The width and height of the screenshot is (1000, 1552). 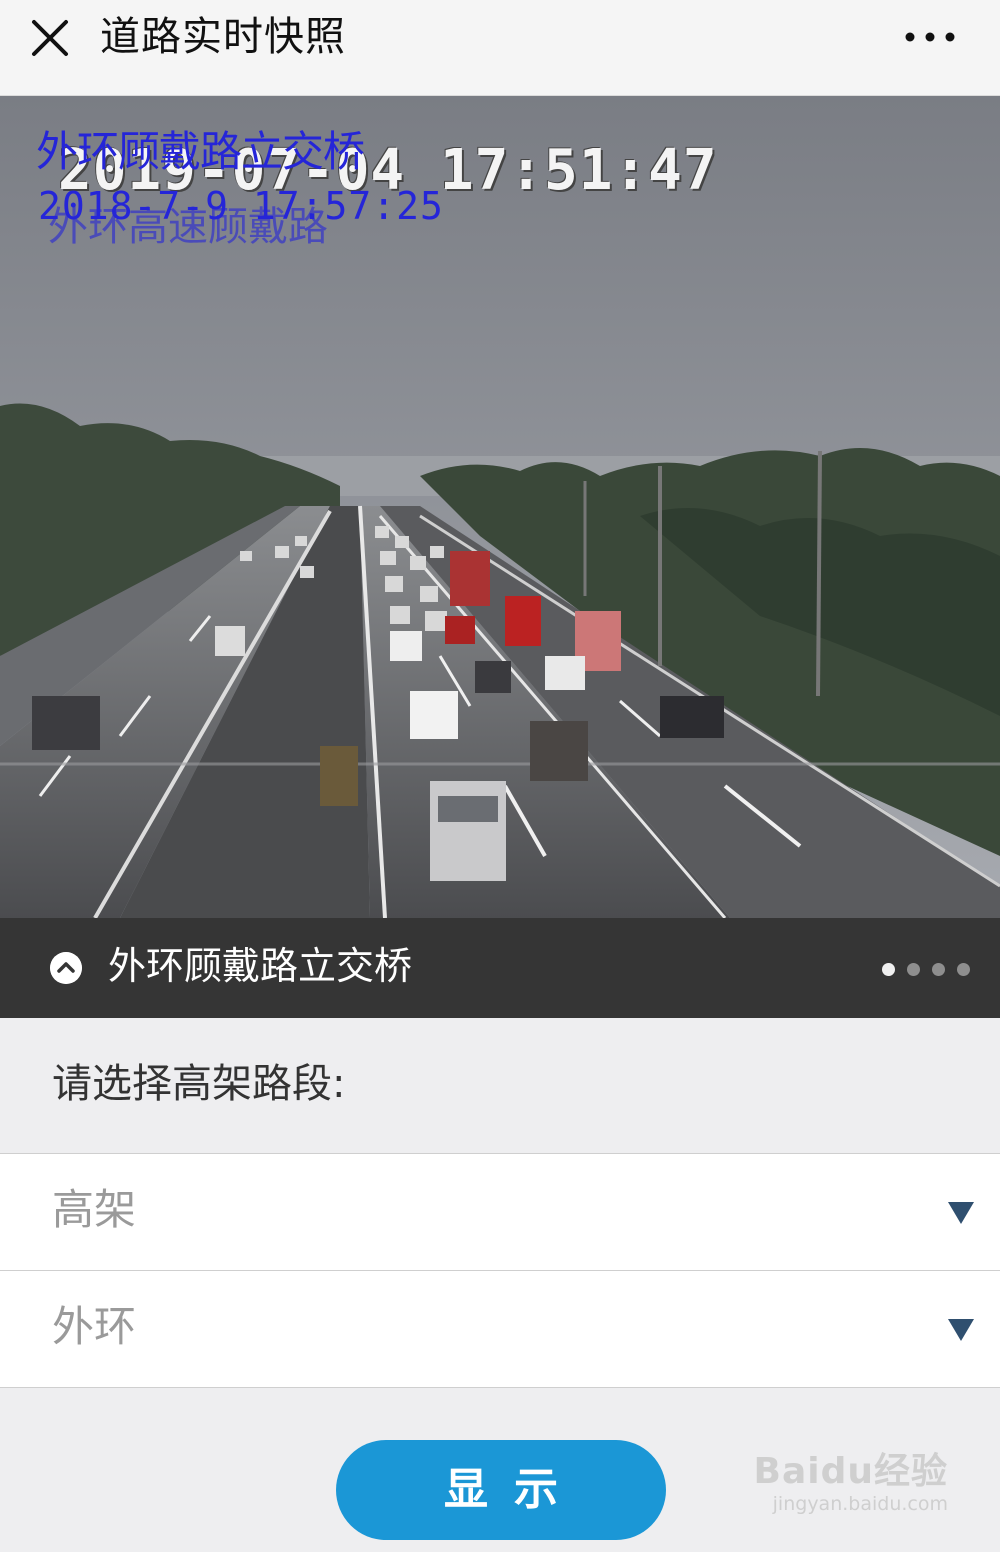 What do you see at coordinates (94, 1326) in the screenshot?
I see `select-value: 外环` at bounding box center [94, 1326].